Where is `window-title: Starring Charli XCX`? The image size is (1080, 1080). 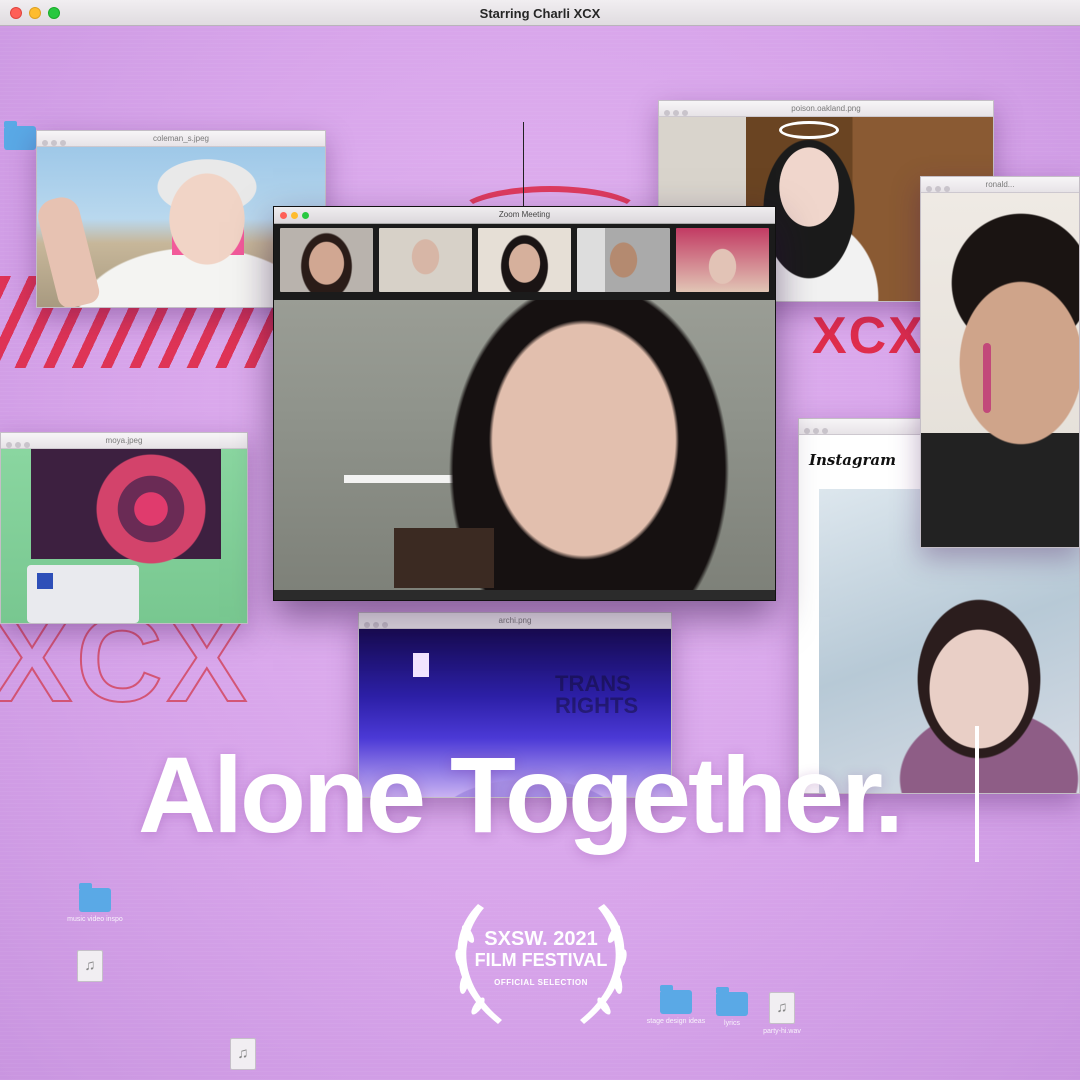 window-title: Starring Charli XCX is located at coordinates (540, 13).